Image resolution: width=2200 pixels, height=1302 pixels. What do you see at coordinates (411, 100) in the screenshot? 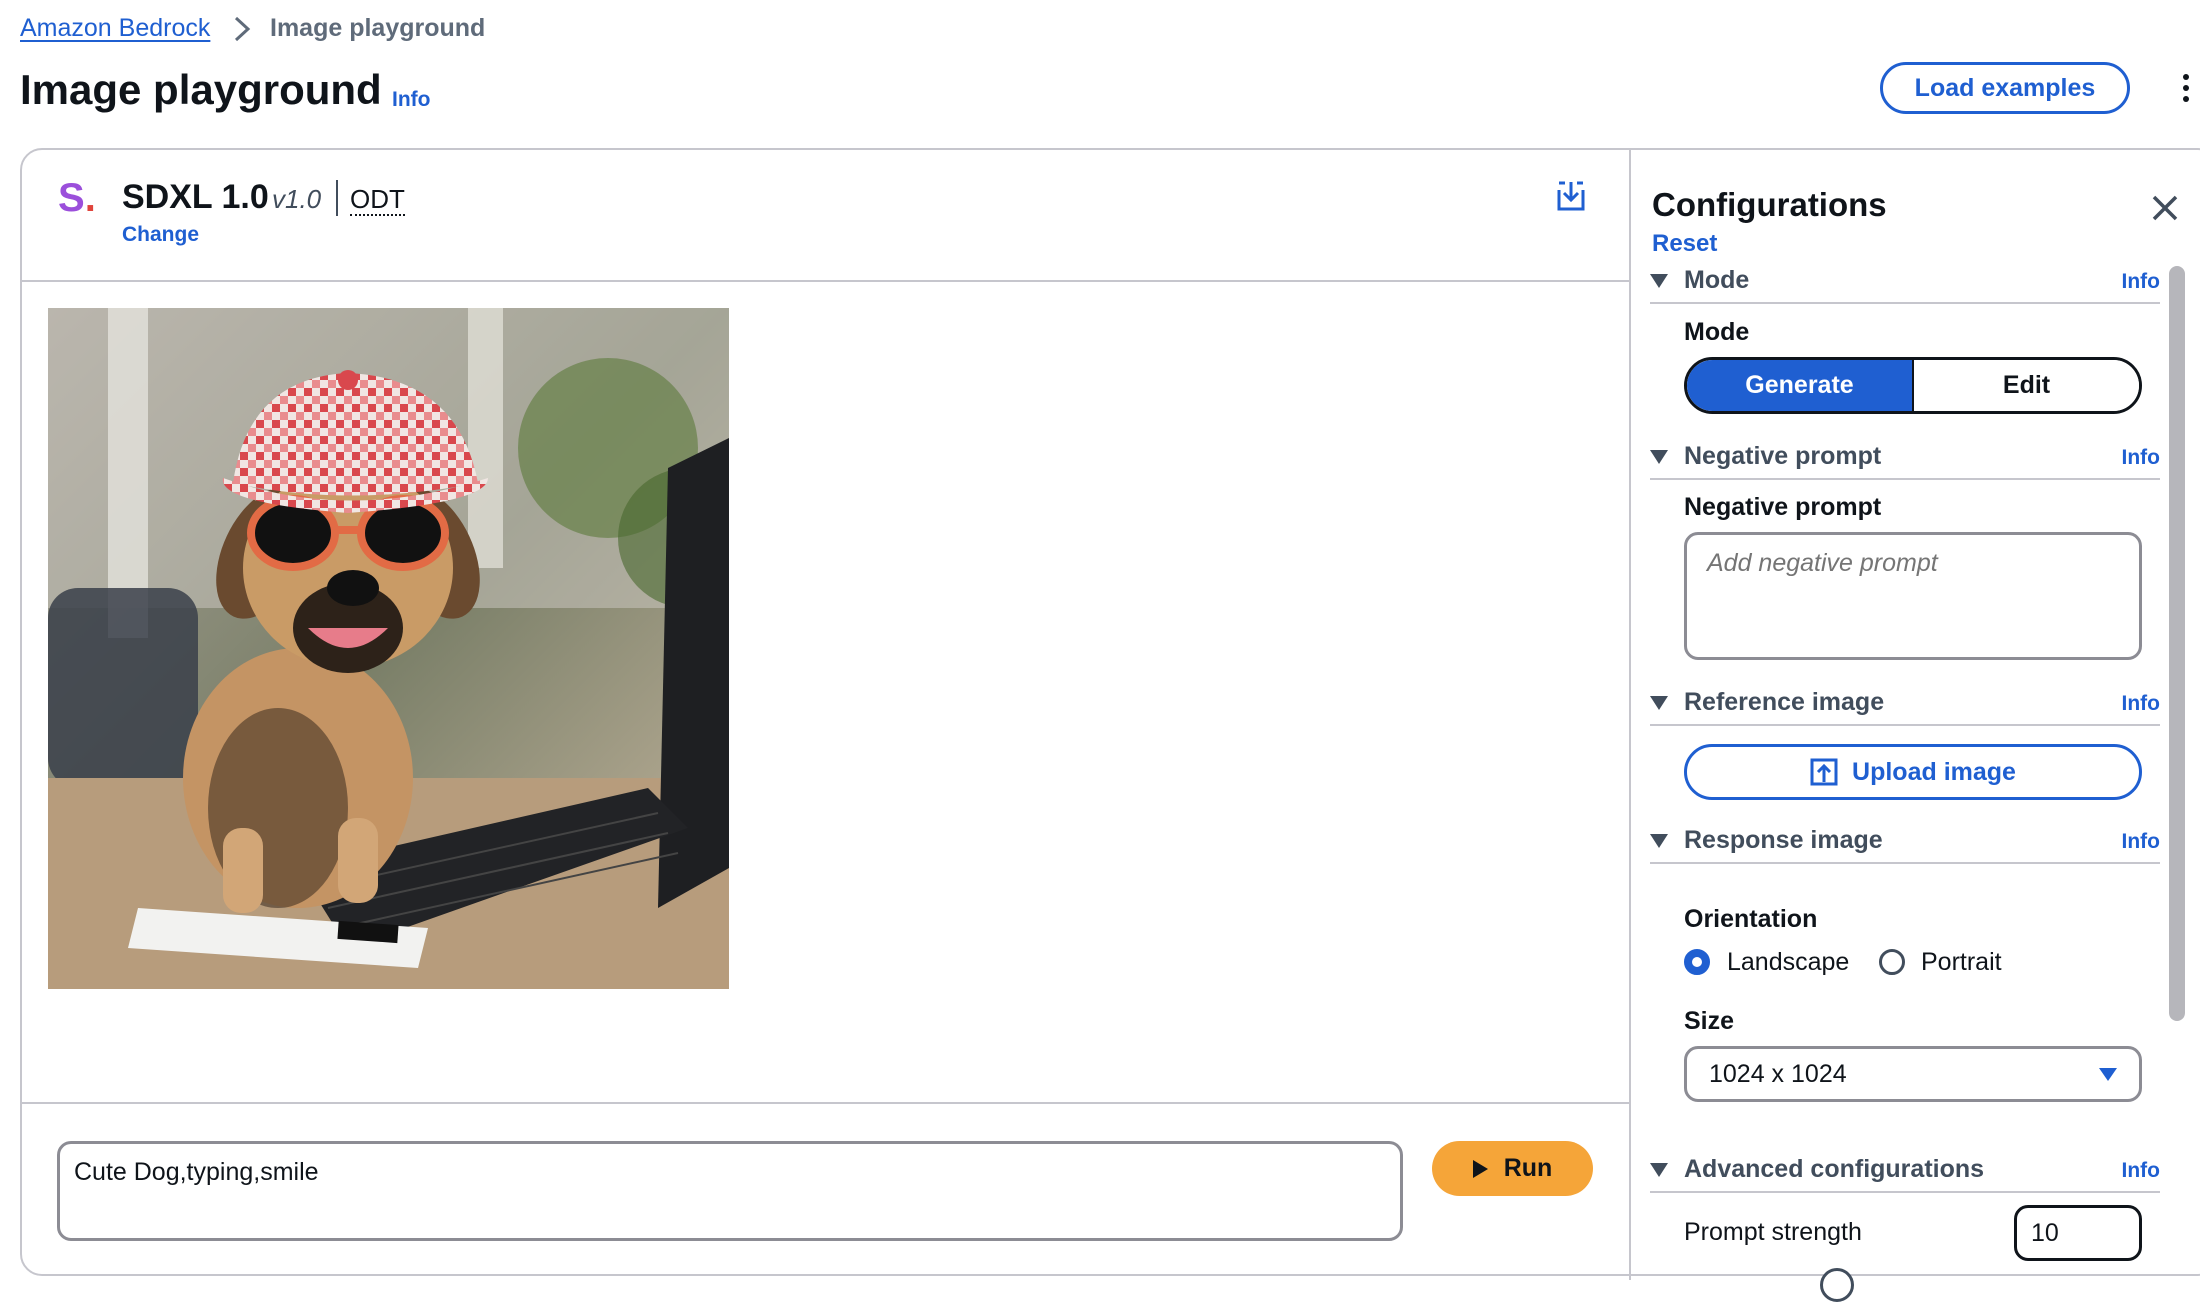
I see `page-info-link: Info` at bounding box center [411, 100].